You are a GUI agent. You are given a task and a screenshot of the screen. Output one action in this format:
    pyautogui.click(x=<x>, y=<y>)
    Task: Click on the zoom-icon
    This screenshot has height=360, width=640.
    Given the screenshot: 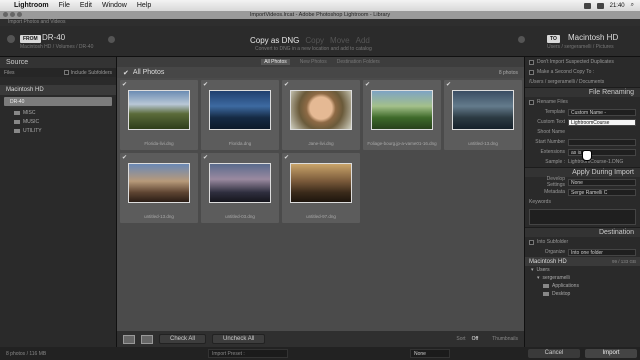 What is the action you would take?
    pyautogui.click(x=19, y=14)
    